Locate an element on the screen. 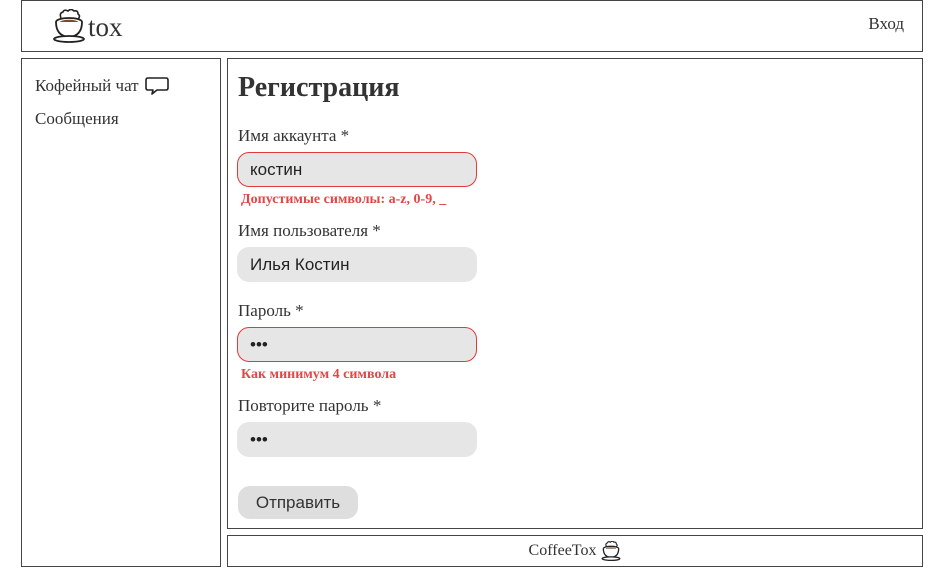  sidebar-item-messages: Сообщения is located at coordinates (77, 119).